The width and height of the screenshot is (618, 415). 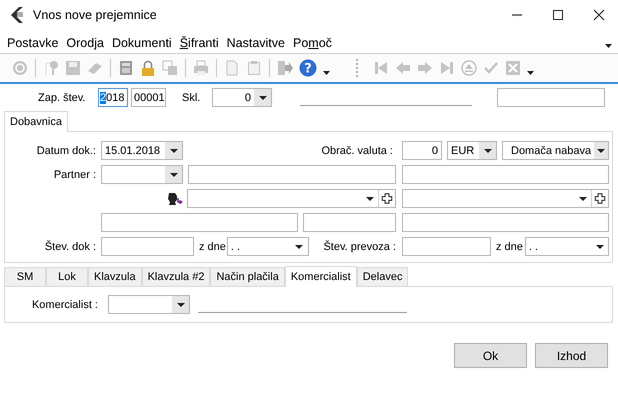 I want to click on field-label: Obrač. valuta :, so click(x=357, y=150).